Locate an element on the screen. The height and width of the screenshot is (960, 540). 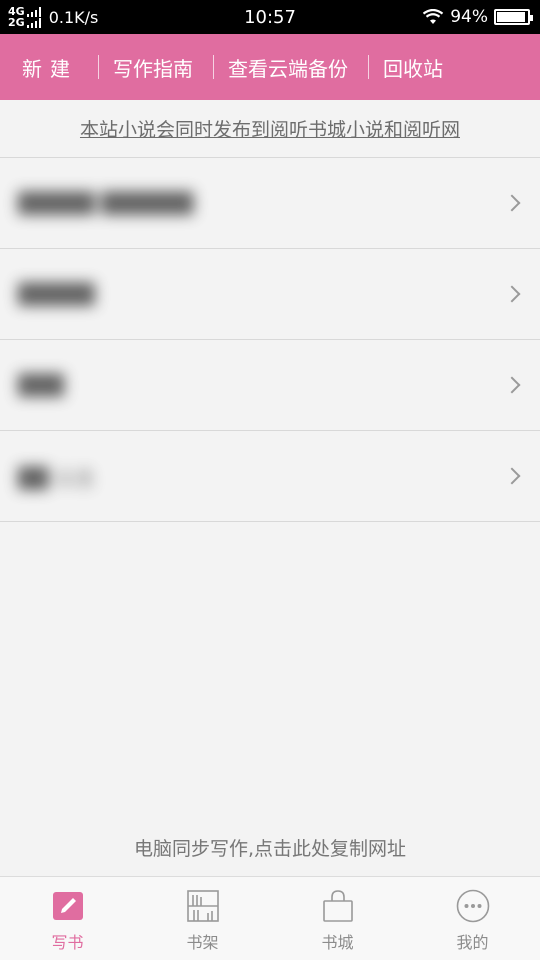
top-toolbar: 新建 写作指南 查看云端备份 回收站 is located at coordinates (270, 67).